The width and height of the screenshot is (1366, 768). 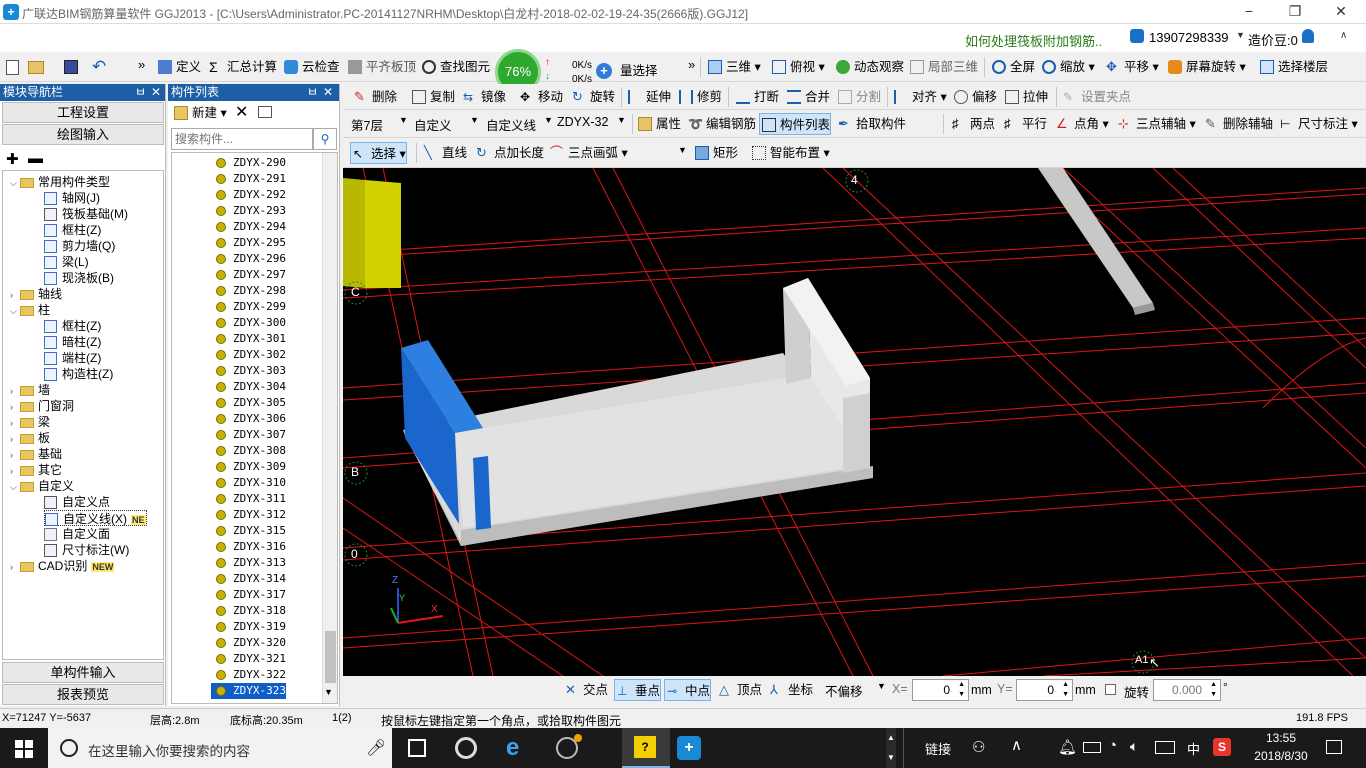 I want to click on nav-tree-item: 梁(L), so click(x=66, y=262).